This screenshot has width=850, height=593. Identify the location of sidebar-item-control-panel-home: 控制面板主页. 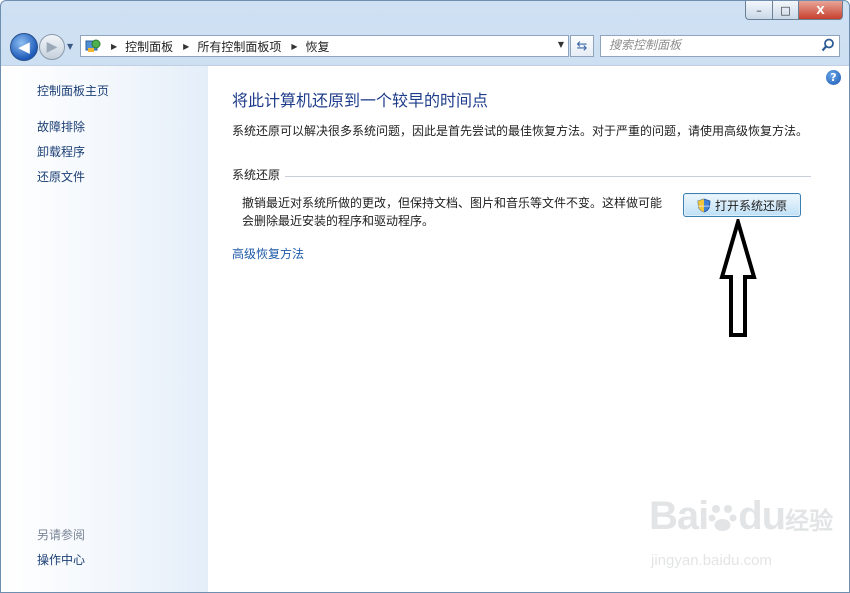
(73, 90).